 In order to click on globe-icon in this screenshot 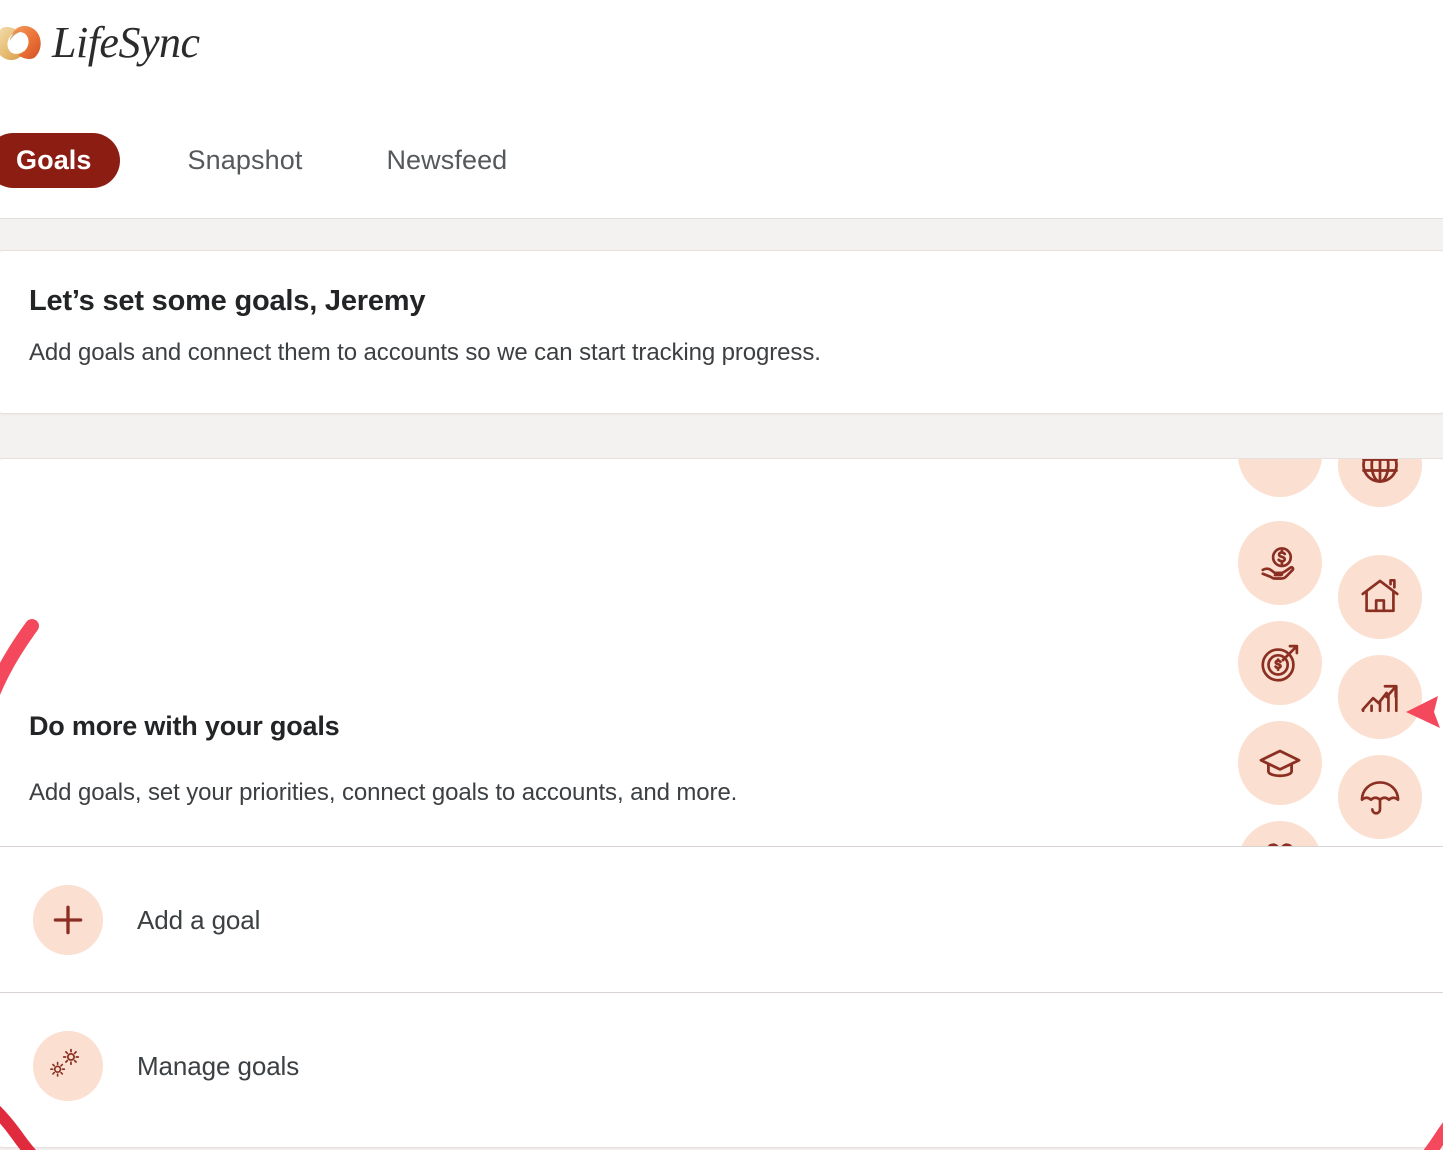, I will do `click(1380, 483)`.